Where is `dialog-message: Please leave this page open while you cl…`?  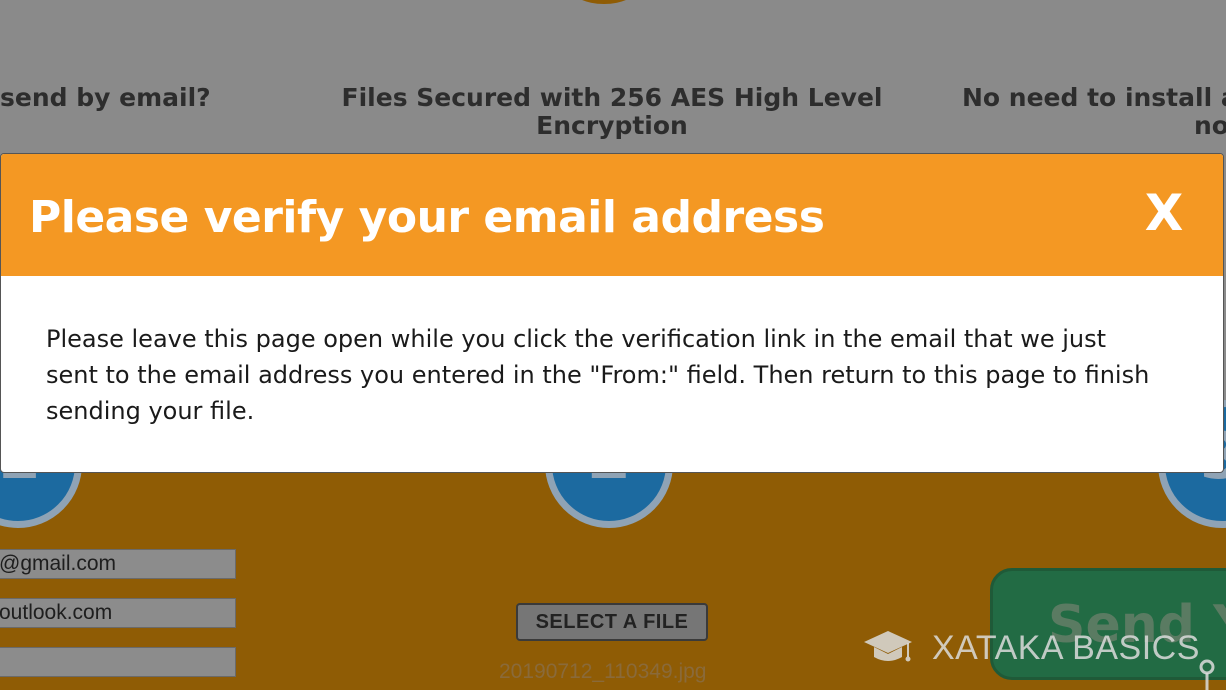
dialog-message: Please leave this page open while you cl… is located at coordinates (598, 375).